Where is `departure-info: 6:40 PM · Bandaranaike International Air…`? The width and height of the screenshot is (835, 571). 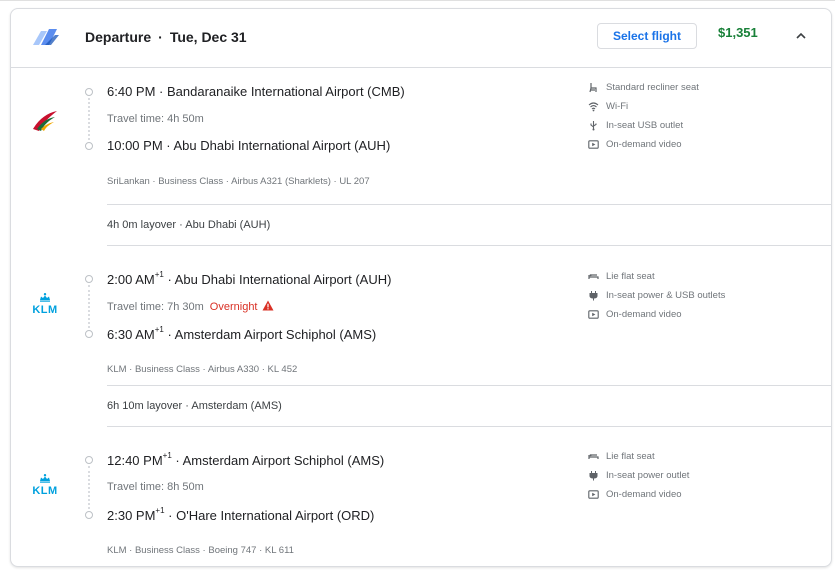 departure-info: 6:40 PM · Bandaranaike International Air… is located at coordinates (256, 91).